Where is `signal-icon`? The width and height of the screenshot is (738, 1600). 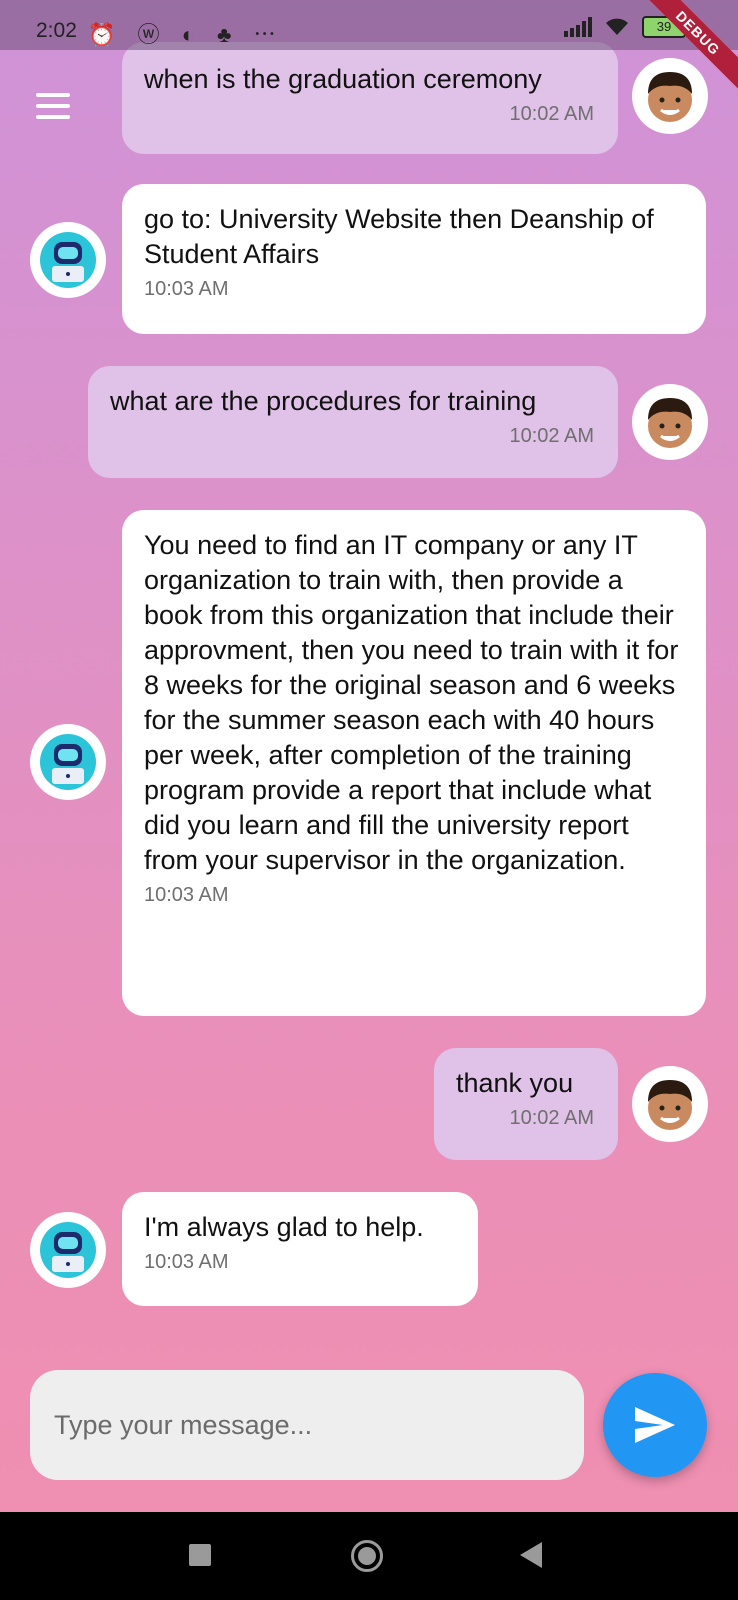 signal-icon is located at coordinates (578, 27).